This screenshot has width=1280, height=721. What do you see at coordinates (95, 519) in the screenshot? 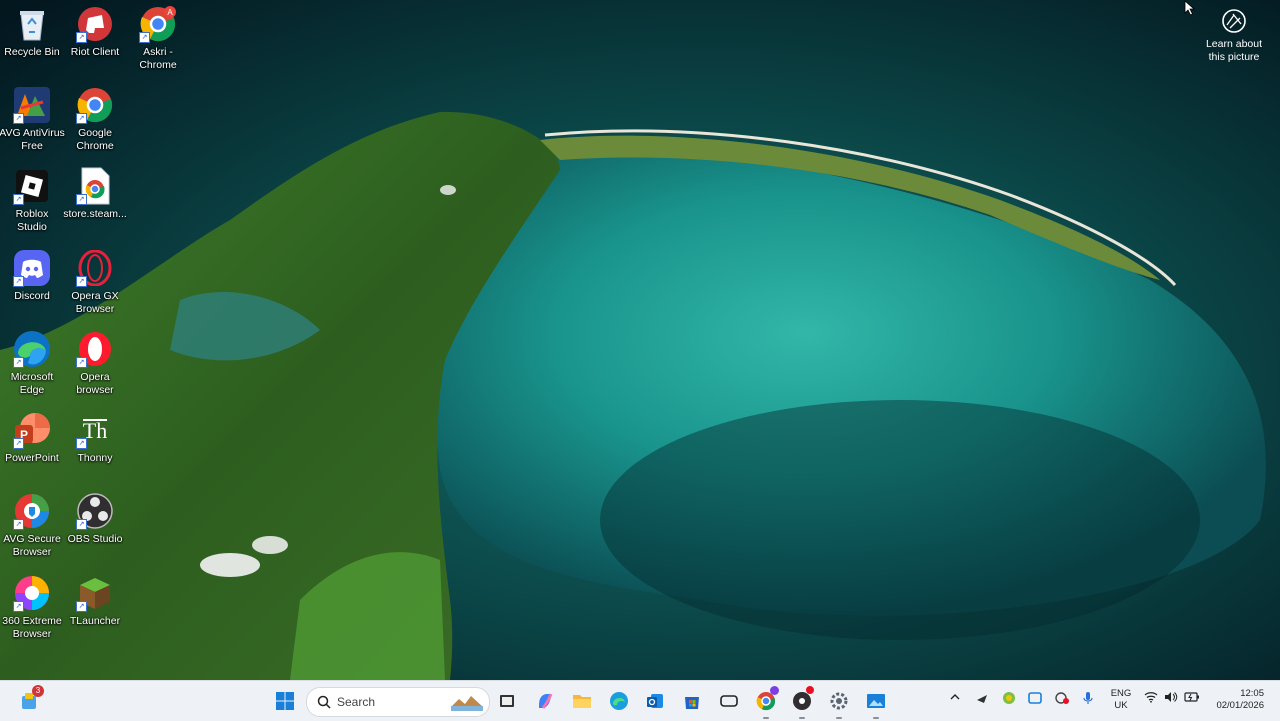
I see `desktop-icon-obs-studio: ↗ OBS Studio` at bounding box center [95, 519].